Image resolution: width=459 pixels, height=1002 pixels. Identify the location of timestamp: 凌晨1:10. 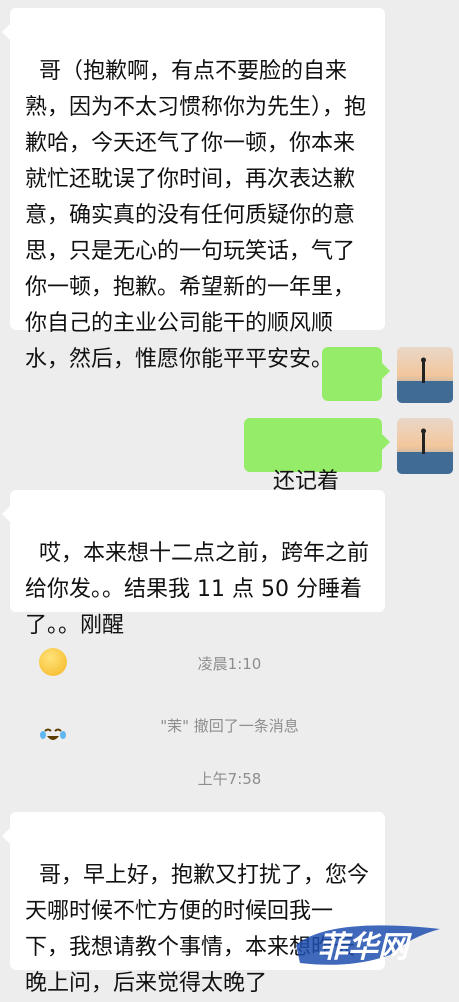
(229, 664).